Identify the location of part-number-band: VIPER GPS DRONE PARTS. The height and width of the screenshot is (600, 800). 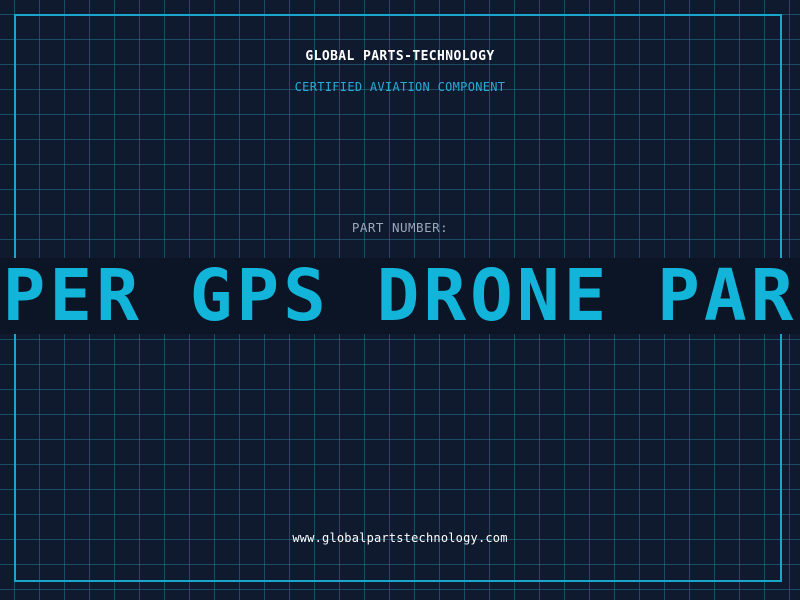
(400, 296).